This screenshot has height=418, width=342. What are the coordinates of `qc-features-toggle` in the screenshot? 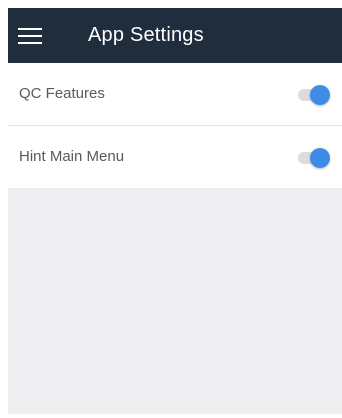 It's located at (314, 95).